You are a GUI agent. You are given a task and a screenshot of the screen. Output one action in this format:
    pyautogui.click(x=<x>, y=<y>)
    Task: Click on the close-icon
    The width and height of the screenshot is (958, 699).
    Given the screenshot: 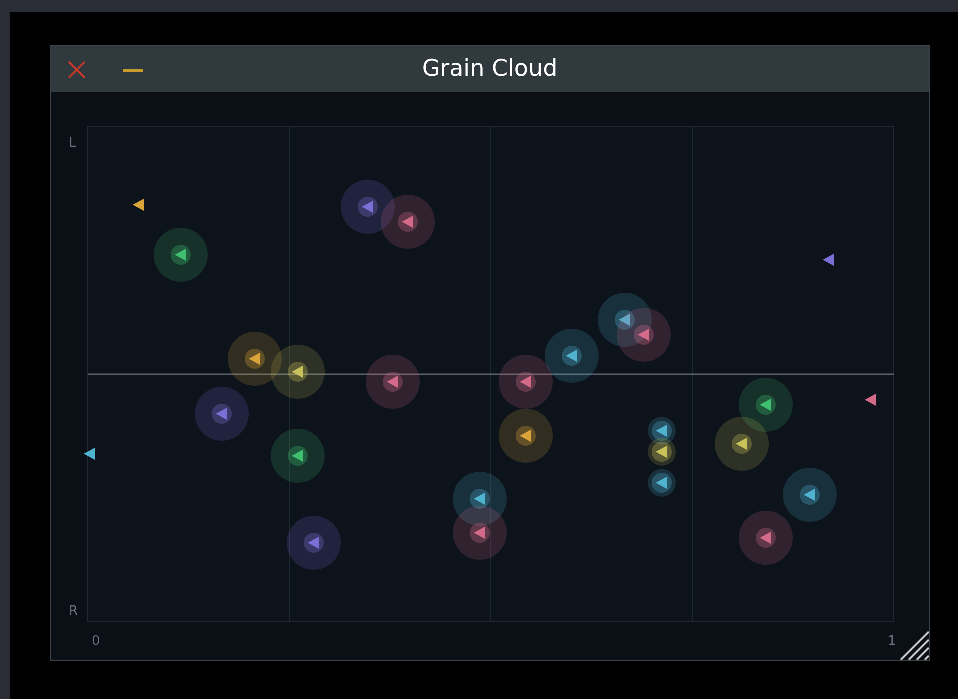 What is the action you would take?
    pyautogui.click(x=77, y=70)
    